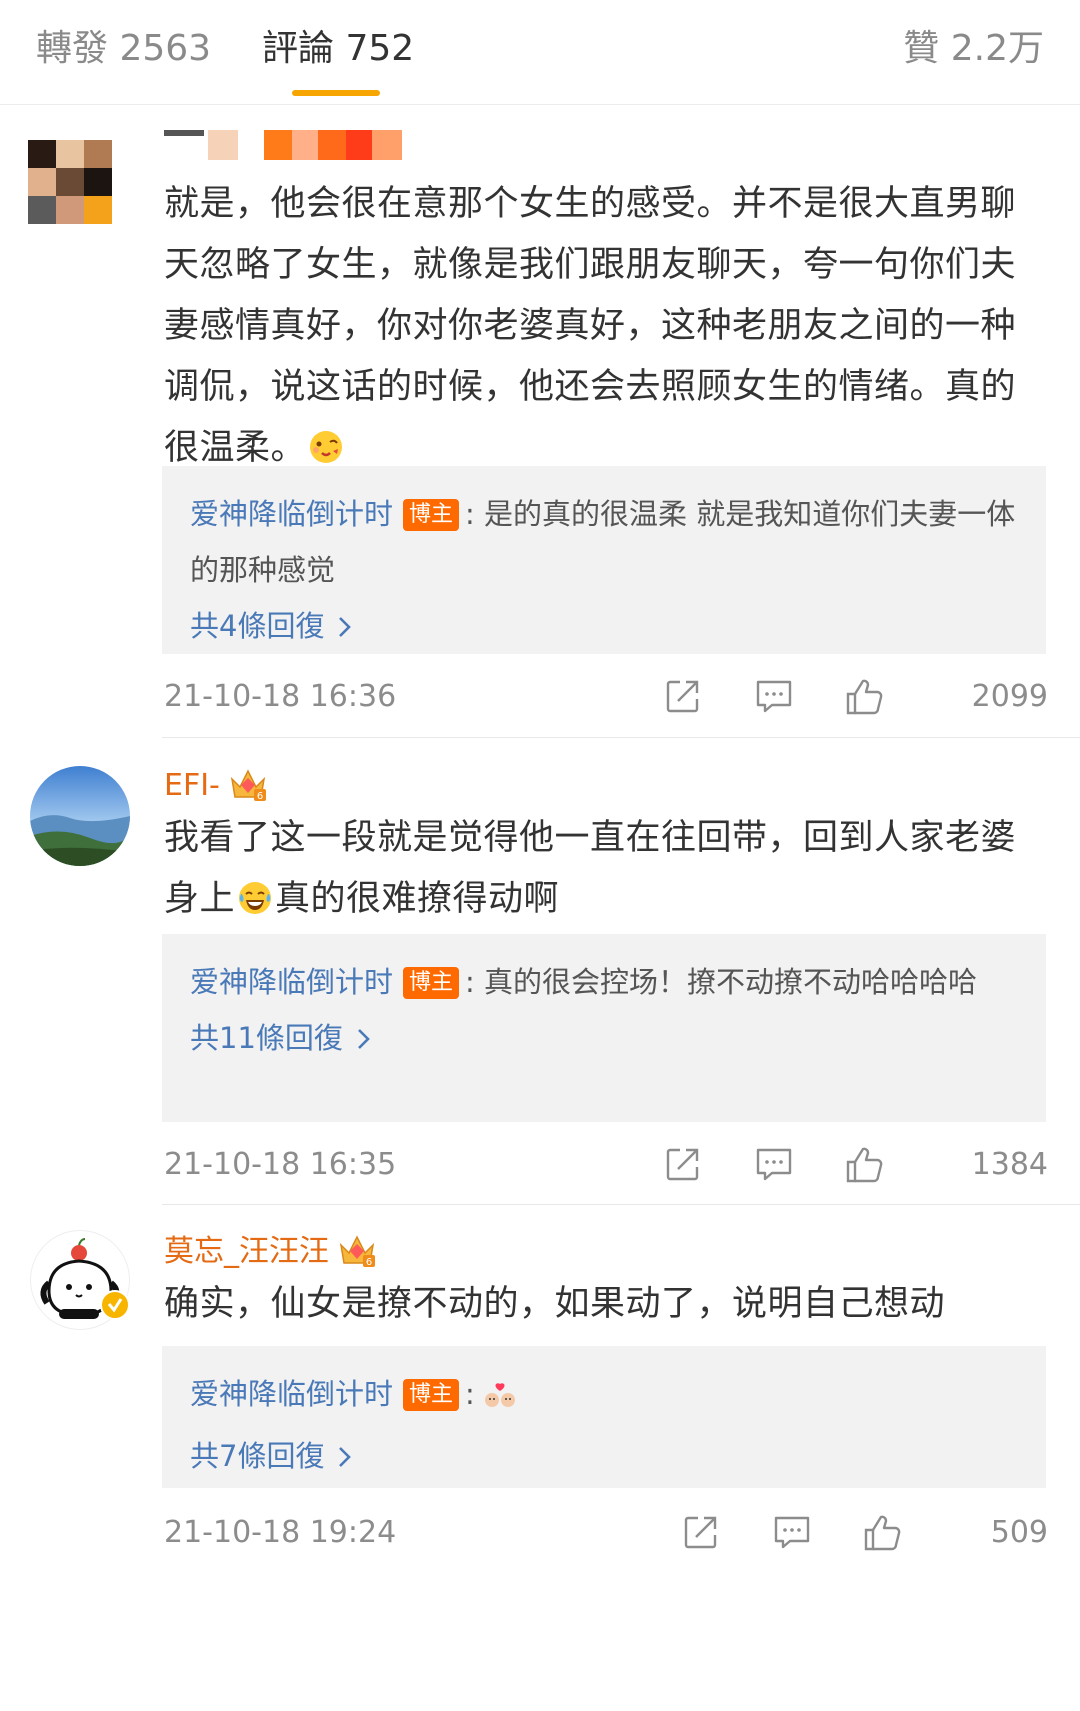 This screenshot has height=1711, width=1080. Describe the element at coordinates (1019, 1532) in the screenshot. I see `like-count: 509` at that location.